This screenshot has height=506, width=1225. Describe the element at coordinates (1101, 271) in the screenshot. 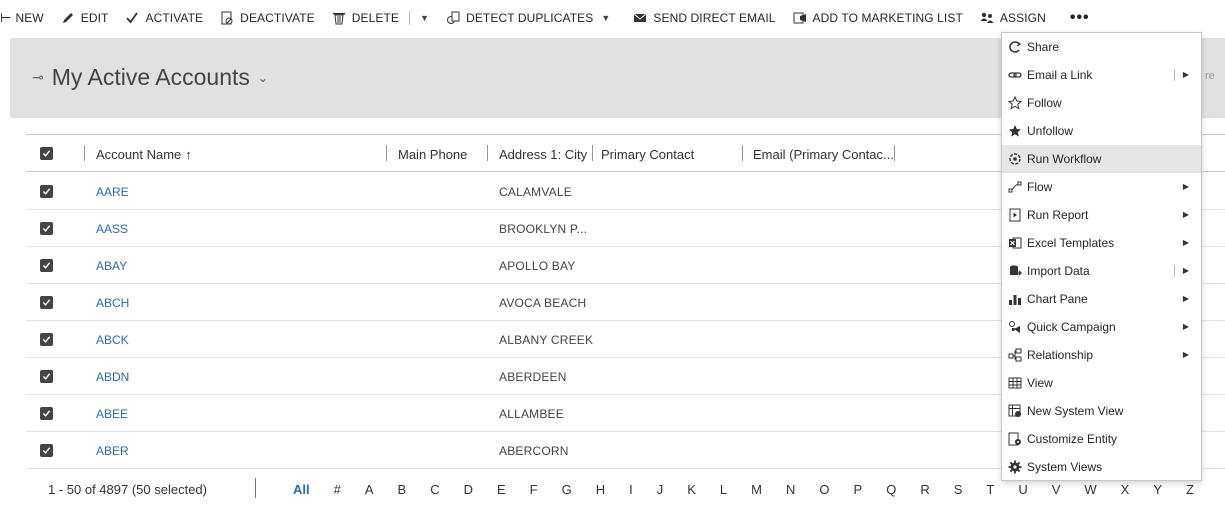

I see `menu-item-import-data: Import Data ▶` at that location.